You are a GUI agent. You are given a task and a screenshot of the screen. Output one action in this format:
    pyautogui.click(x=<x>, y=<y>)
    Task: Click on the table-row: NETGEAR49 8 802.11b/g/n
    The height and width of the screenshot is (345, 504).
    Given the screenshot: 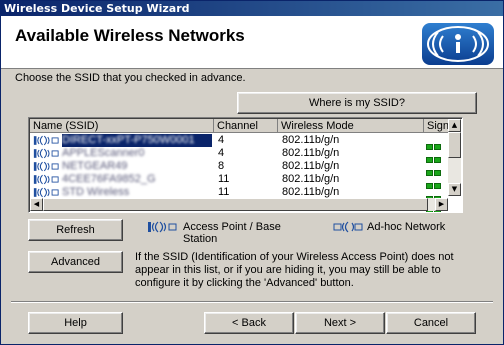 What is the action you would take?
    pyautogui.click(x=239, y=174)
    